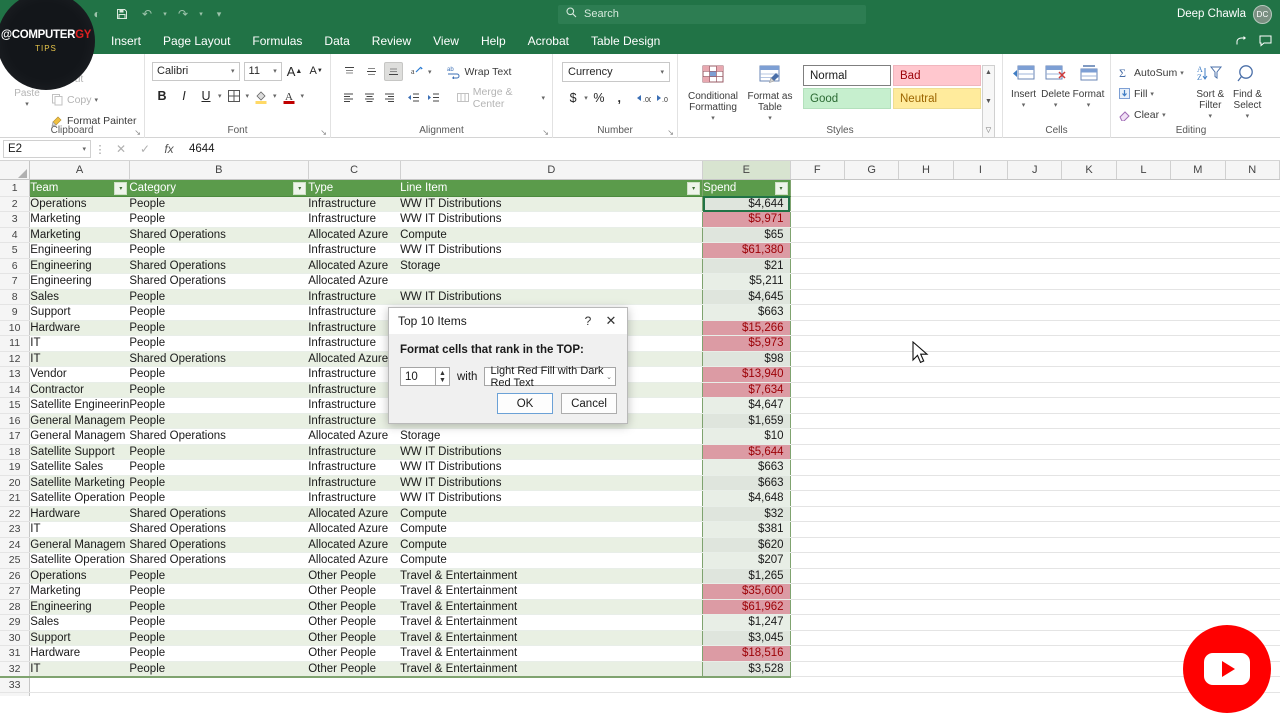 Image resolution: width=1280 pixels, height=720 pixels. I want to click on borders-button, so click(234, 96).